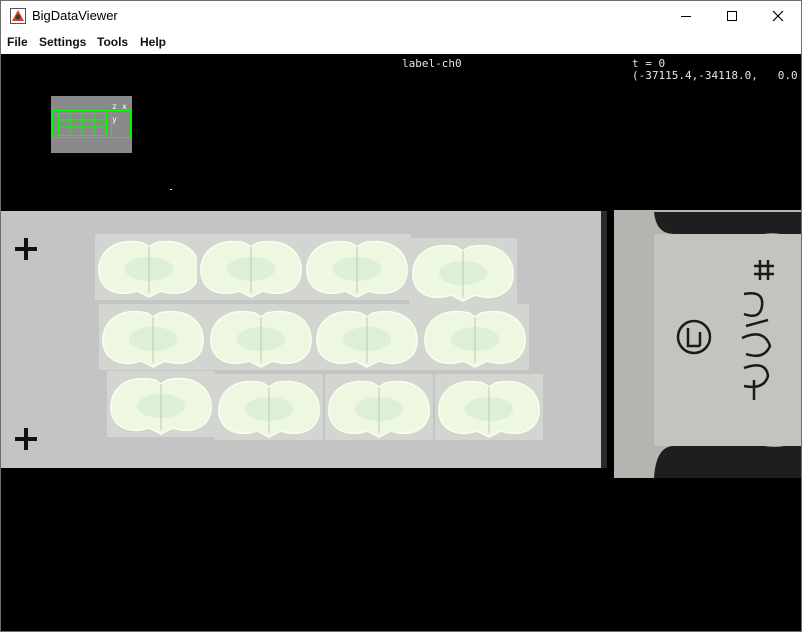 Image resolution: width=802 pixels, height=632 pixels. I want to click on minimize-icon, so click(686, 16).